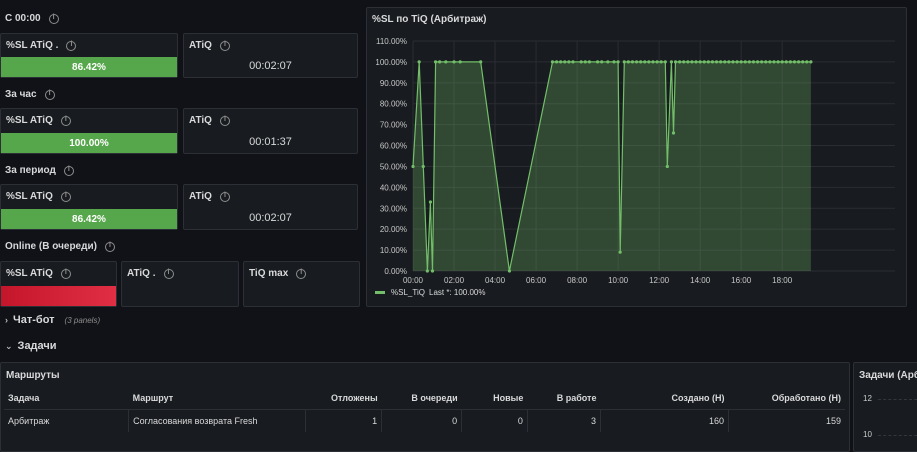 Image resolution: width=917 pixels, height=452 pixels. I want to click on table-cell: 159, so click(833, 421).